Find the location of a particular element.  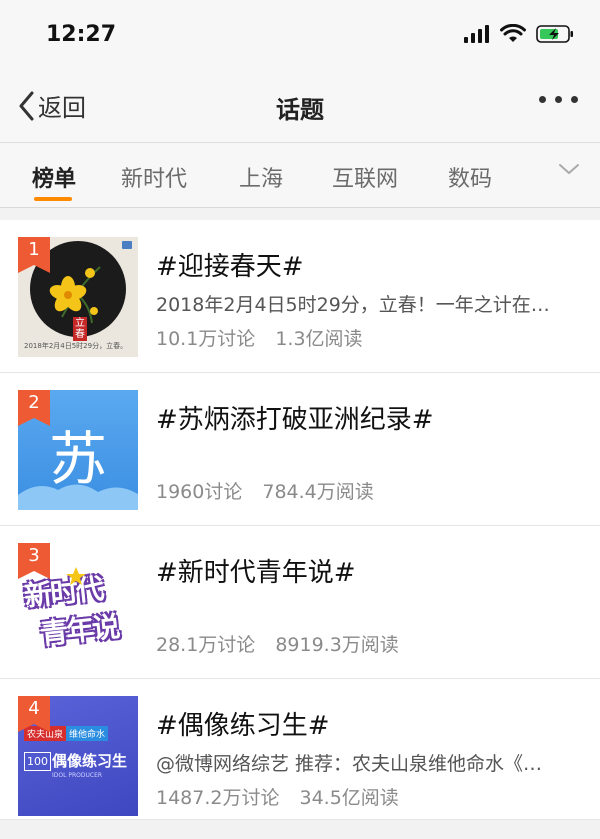

topic-stats: 1960讨论 784.4万阅读 is located at coordinates (265, 490).